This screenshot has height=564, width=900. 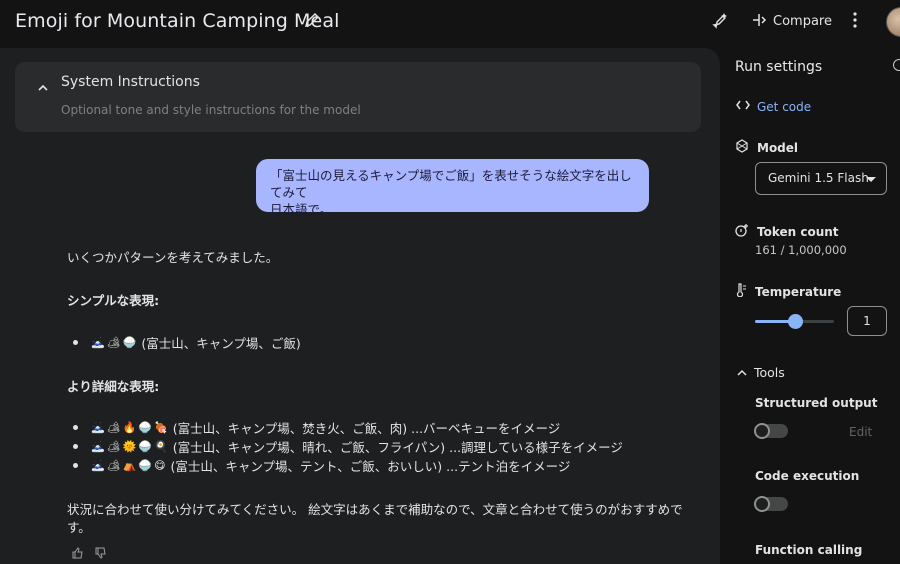 What do you see at coordinates (130, 82) in the screenshot?
I see `system-instructions-title: System Instructions` at bounding box center [130, 82].